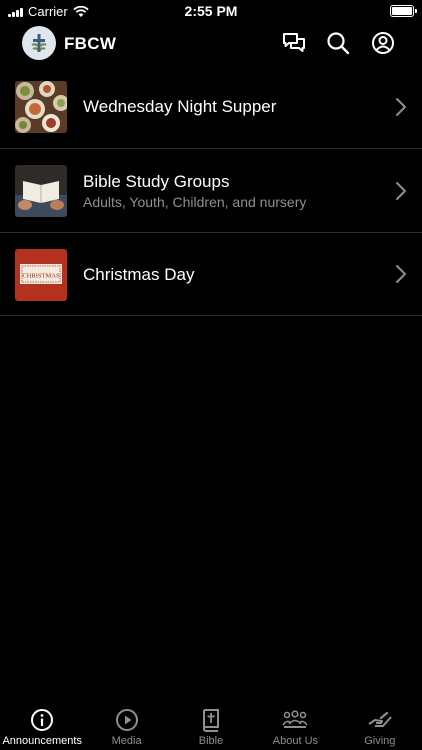 This screenshot has height=750, width=422. Describe the element at coordinates (211, 720) in the screenshot. I see `bible-icon` at that location.